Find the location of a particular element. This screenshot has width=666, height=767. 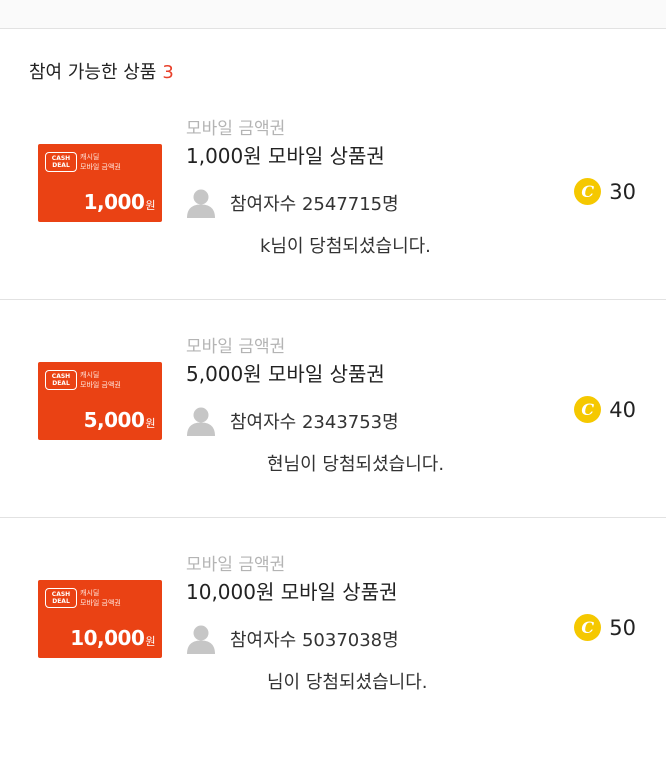

card-amount: 5,000원 is located at coordinates (119, 420).